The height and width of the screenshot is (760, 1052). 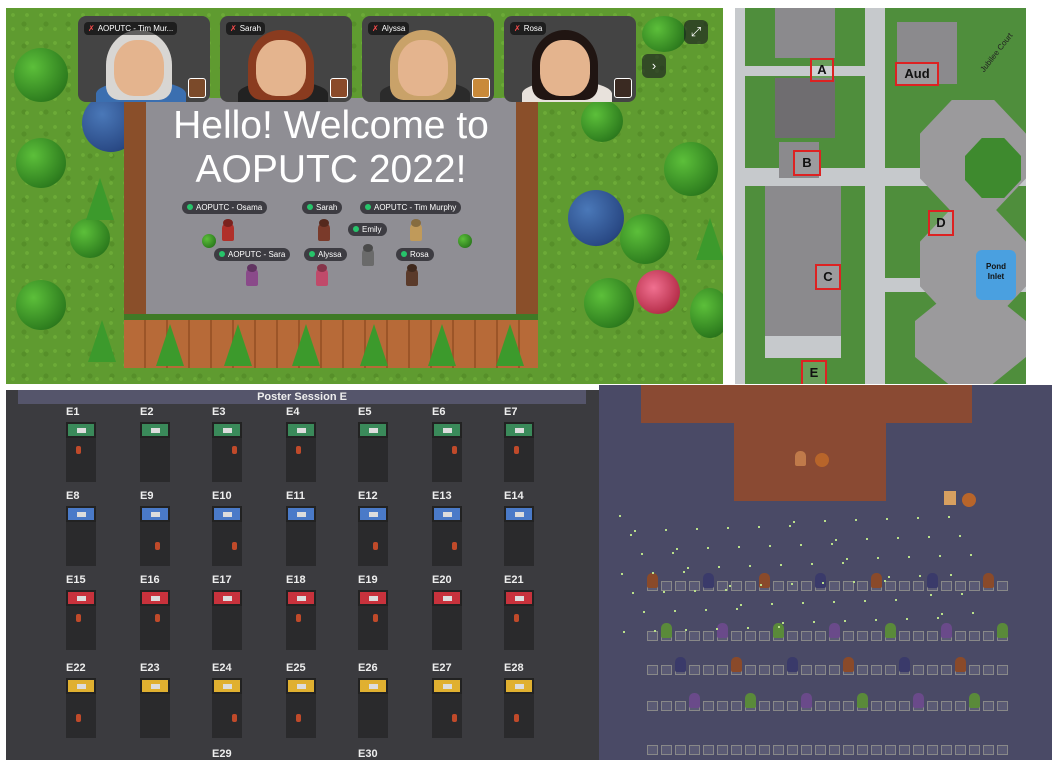 What do you see at coordinates (286, 59) in the screenshot?
I see `video-tile: ✗ Sarah` at bounding box center [286, 59].